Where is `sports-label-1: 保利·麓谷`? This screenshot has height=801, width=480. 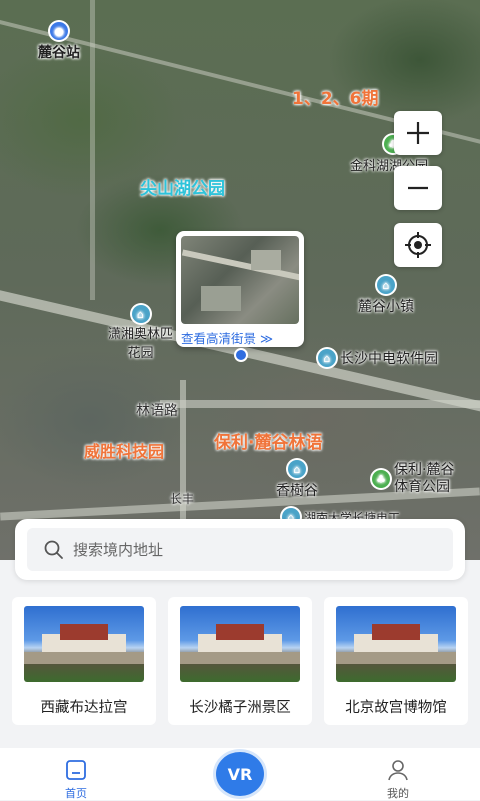 sports-label-1: 保利·麓谷 is located at coordinates (424, 470).